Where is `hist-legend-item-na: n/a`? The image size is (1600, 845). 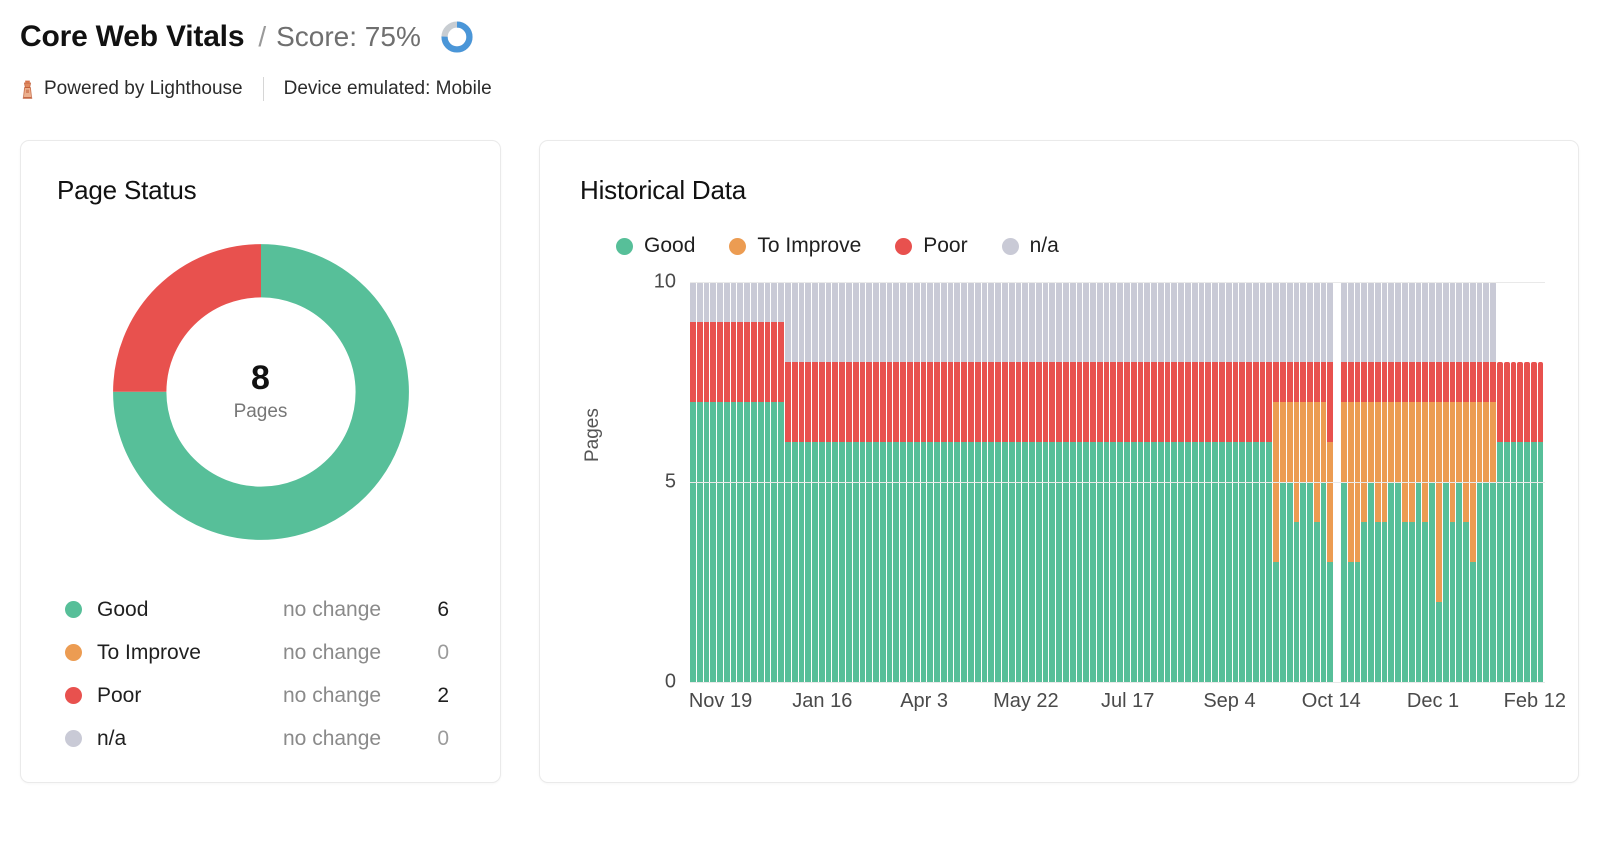 hist-legend-item-na: n/a is located at coordinates (1030, 246).